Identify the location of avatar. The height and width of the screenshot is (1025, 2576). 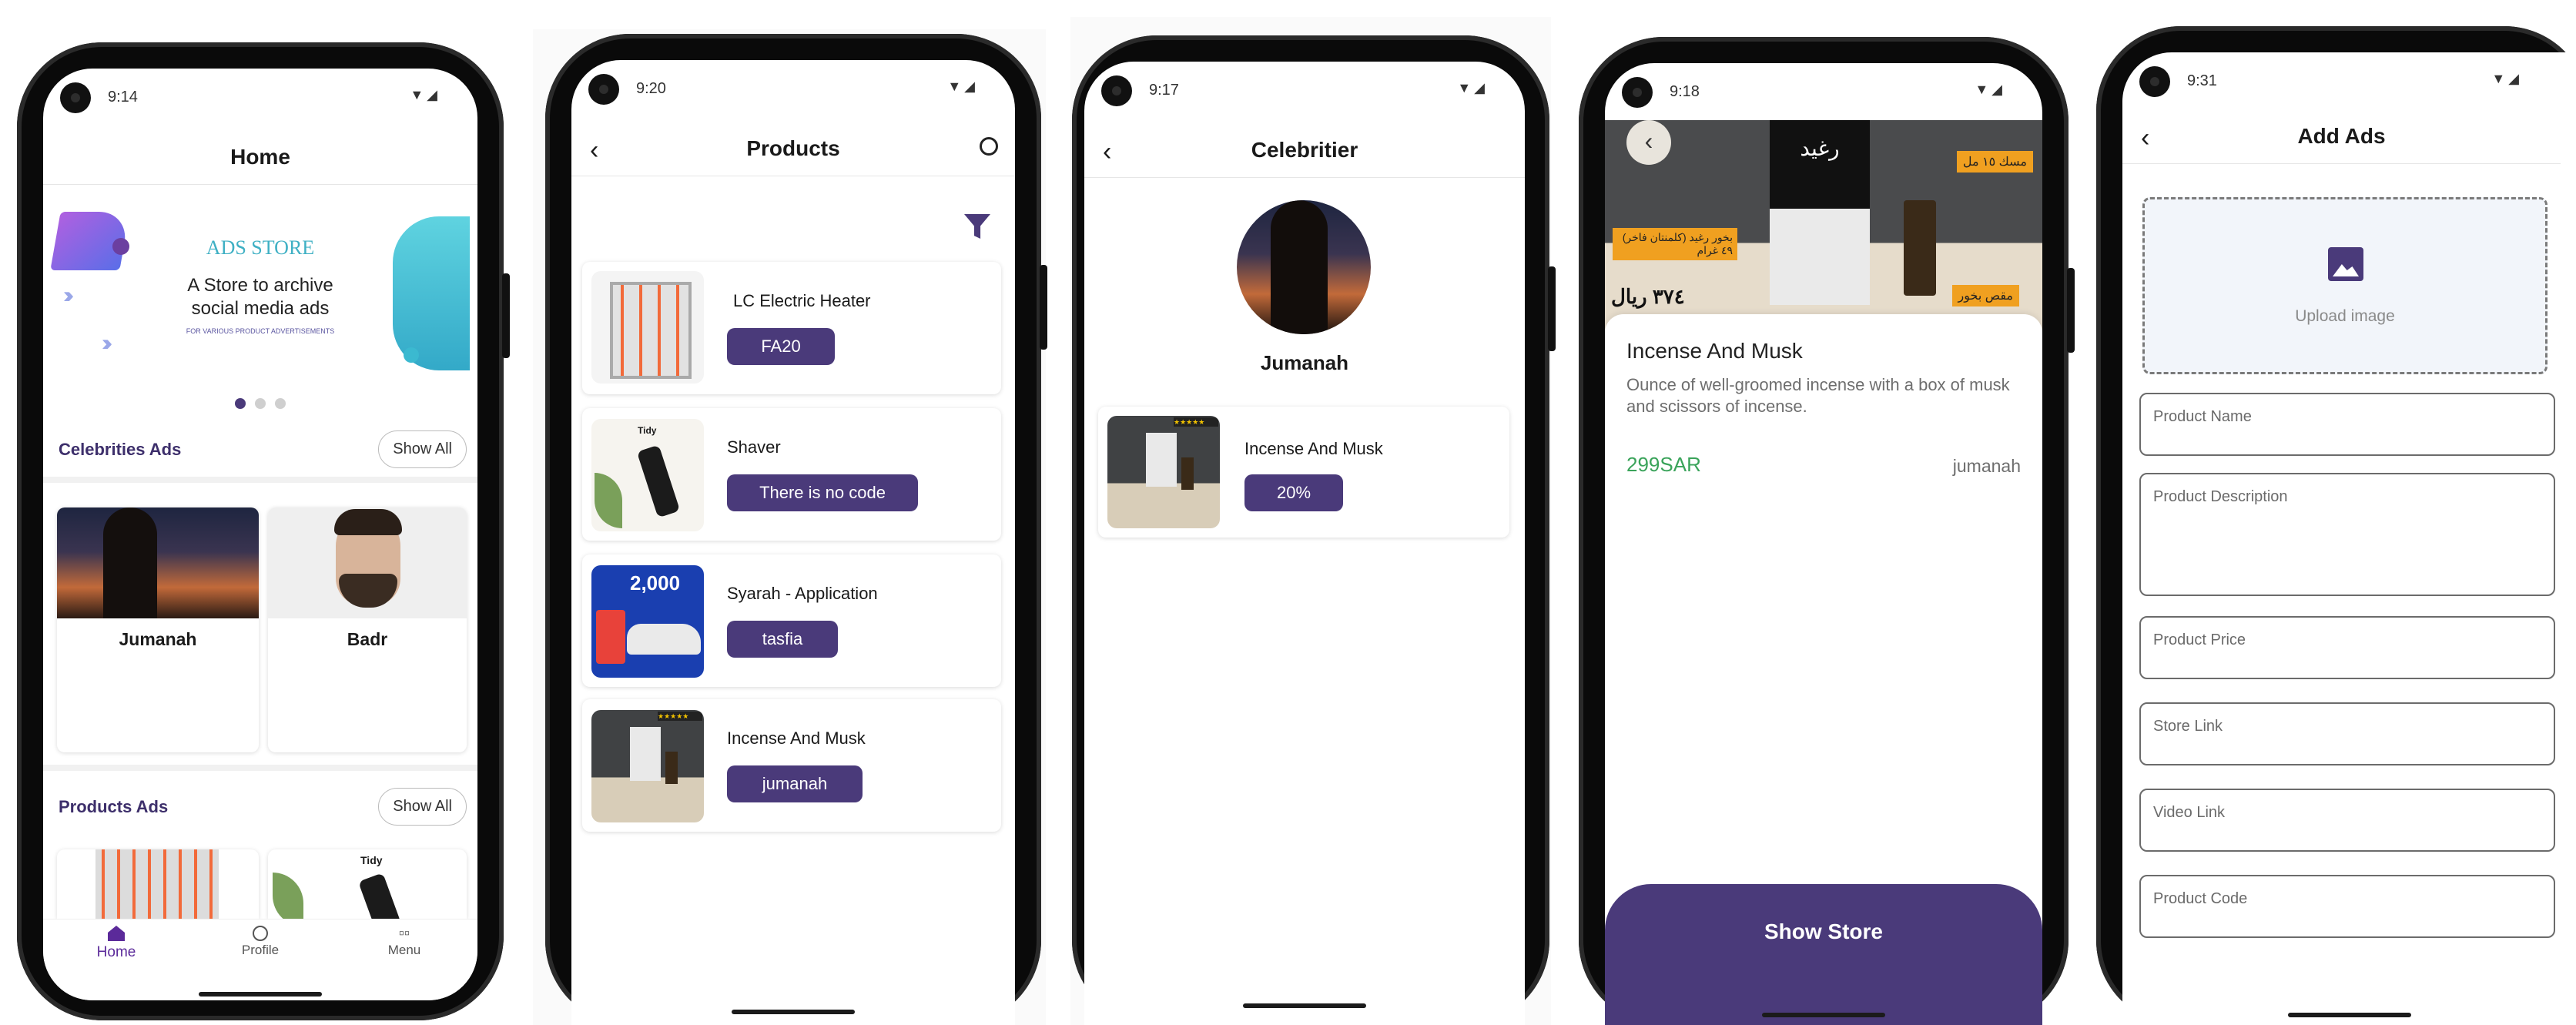
(1304, 267).